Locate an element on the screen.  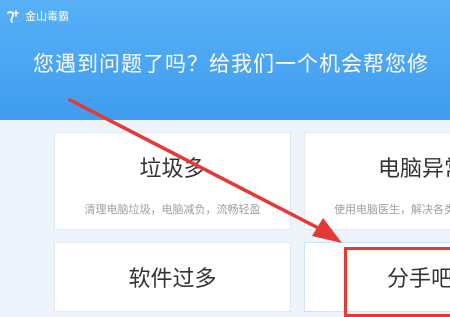
brand: 金山毒霸 is located at coordinates (37, 16).